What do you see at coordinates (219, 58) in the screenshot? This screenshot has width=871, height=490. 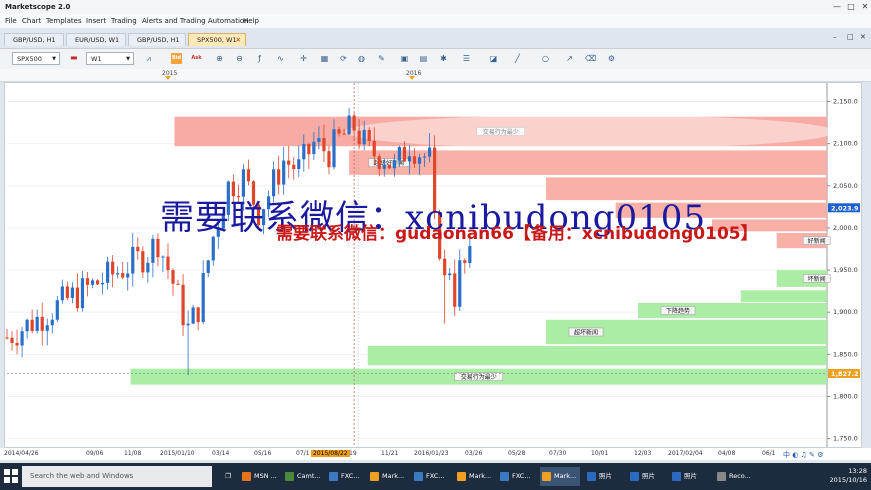 I see `zoom-in-icon: ⊕` at bounding box center [219, 58].